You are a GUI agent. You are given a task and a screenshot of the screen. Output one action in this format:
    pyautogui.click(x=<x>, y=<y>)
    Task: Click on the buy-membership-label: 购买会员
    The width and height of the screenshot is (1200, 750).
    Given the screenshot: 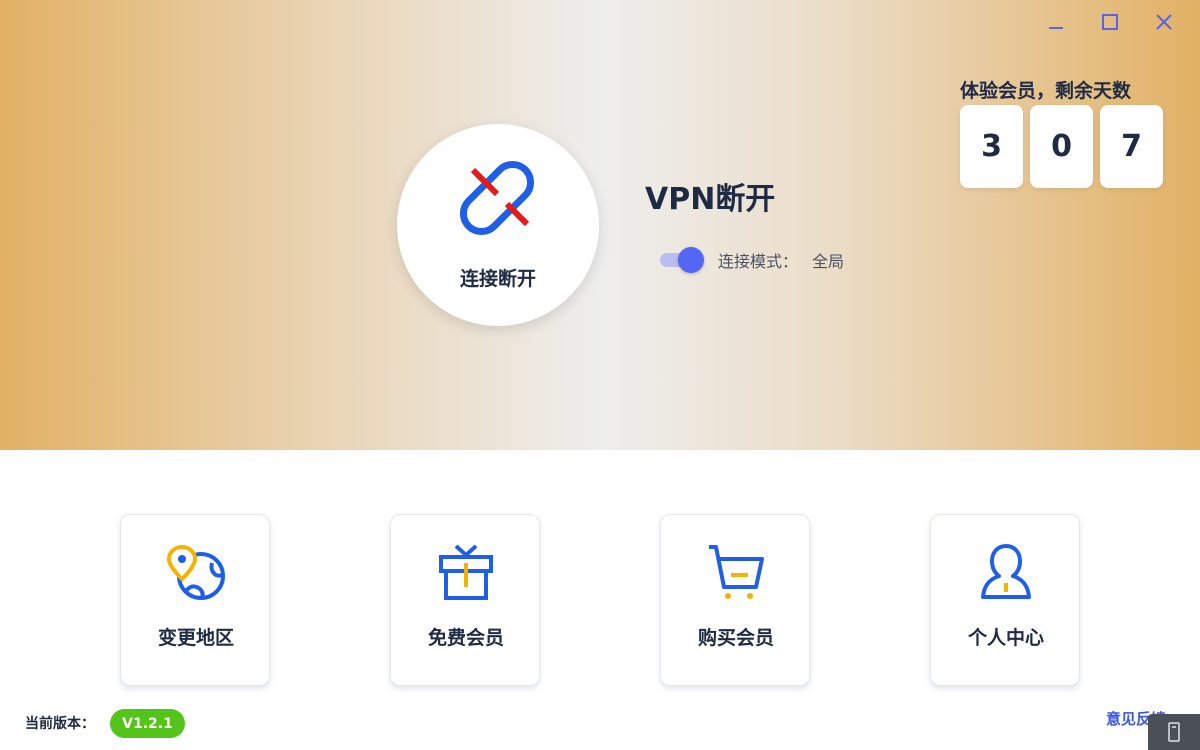 What is the action you would take?
    pyautogui.click(x=735, y=638)
    